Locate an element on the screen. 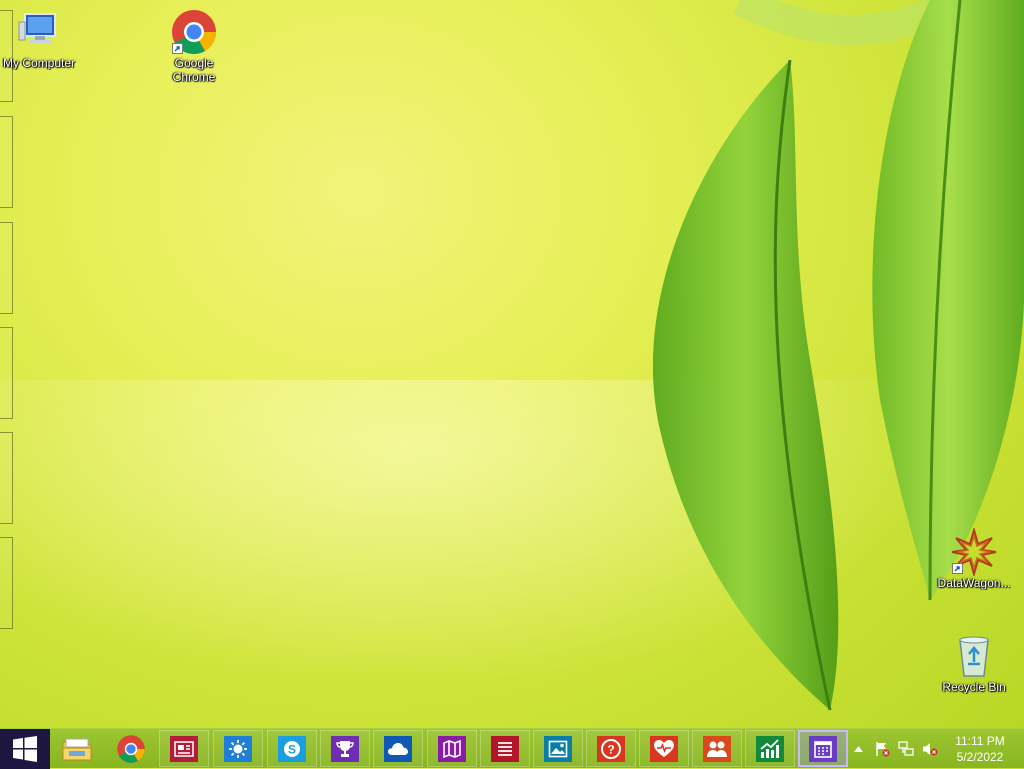  taskbar-button-weather is located at coordinates (238, 748).